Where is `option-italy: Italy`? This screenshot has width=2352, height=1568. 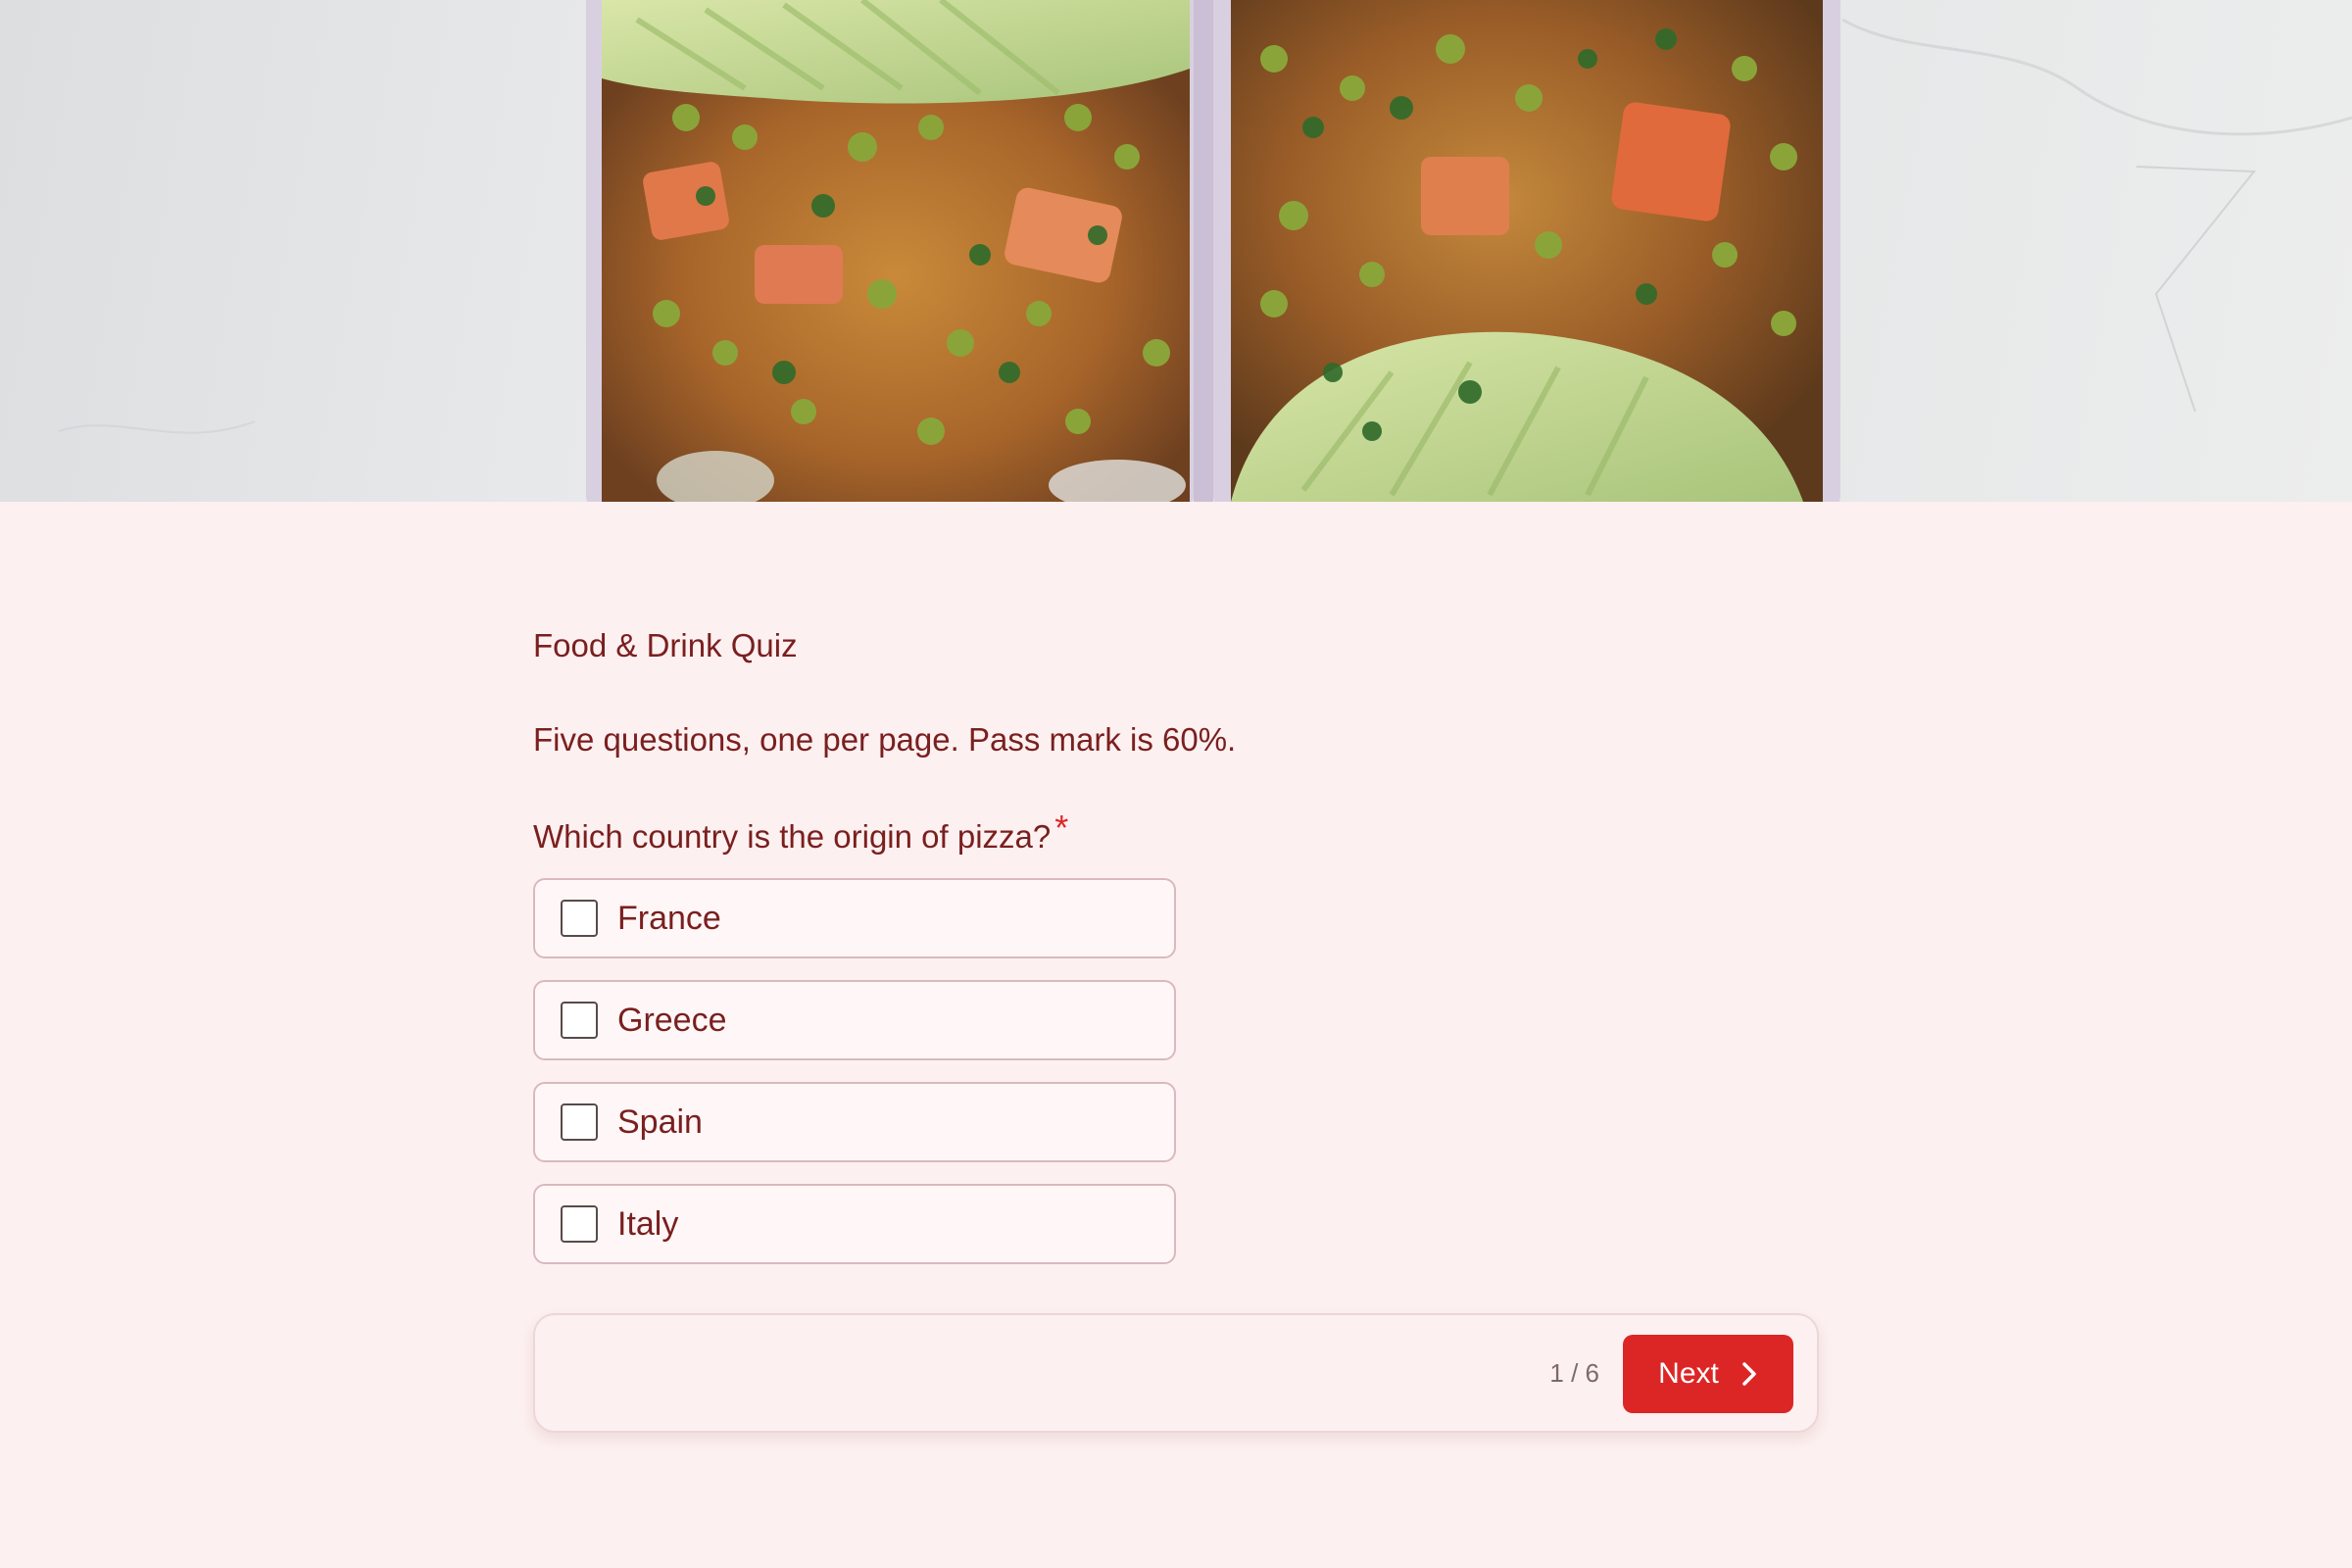 option-italy: Italy is located at coordinates (854, 1224).